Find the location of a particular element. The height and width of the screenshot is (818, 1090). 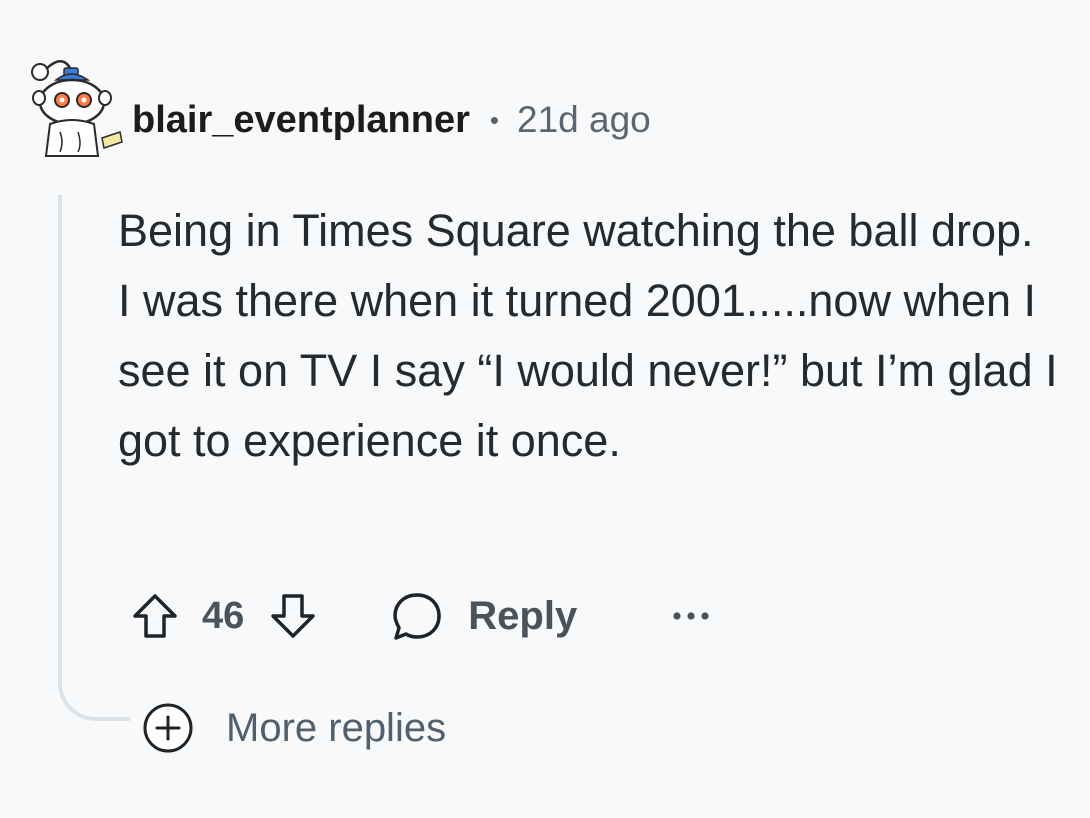

snoo-avatar-icon is located at coordinates (77, 108).